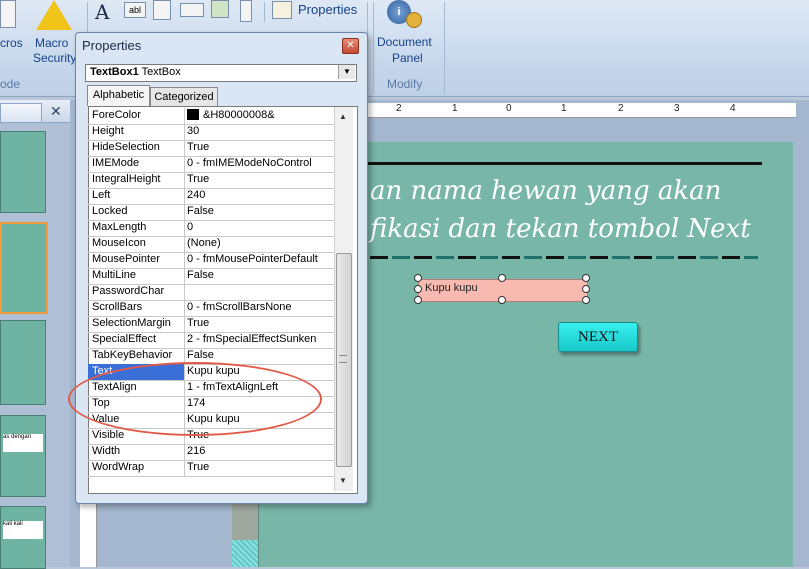 Image resolution: width=809 pixels, height=569 pixels. Describe the element at coordinates (211, 292) in the screenshot. I see `property-row: PasswordChar` at that location.